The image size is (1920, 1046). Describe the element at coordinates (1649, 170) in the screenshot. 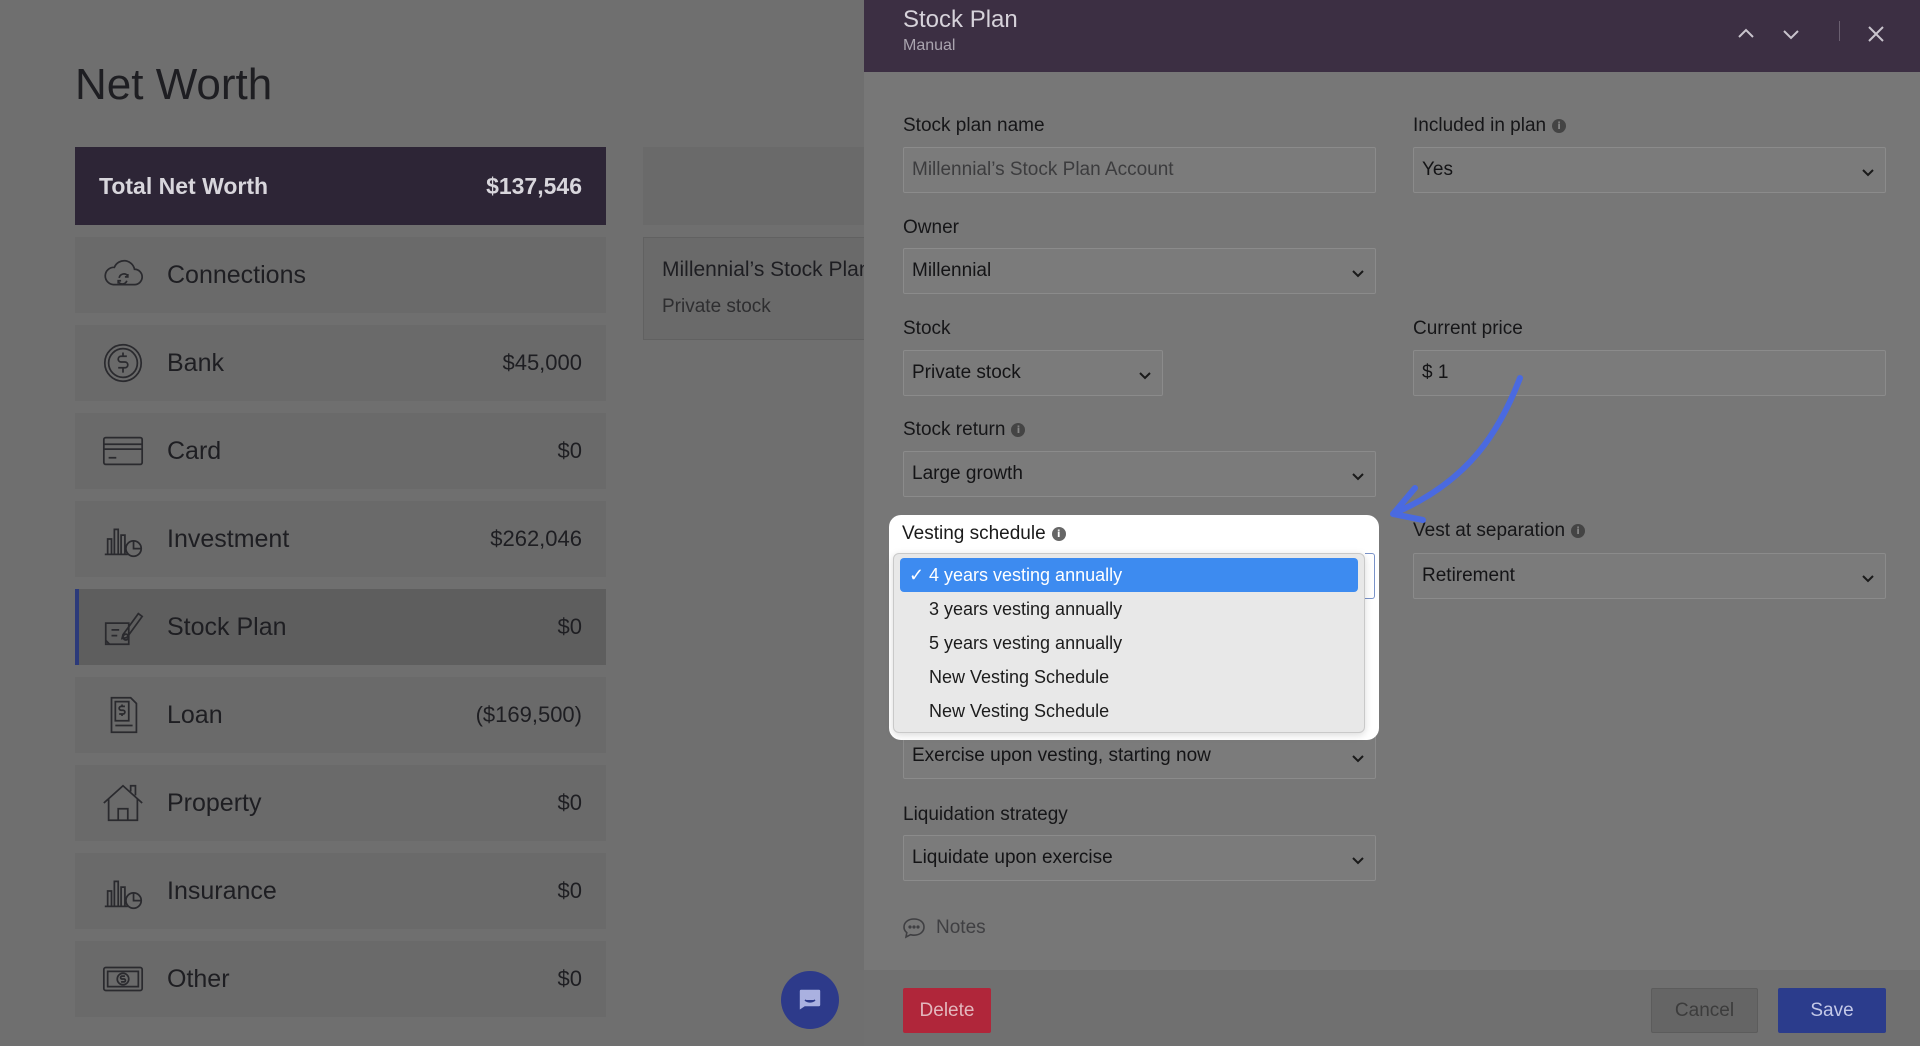

I see `included-in-plan-select: Yes` at that location.